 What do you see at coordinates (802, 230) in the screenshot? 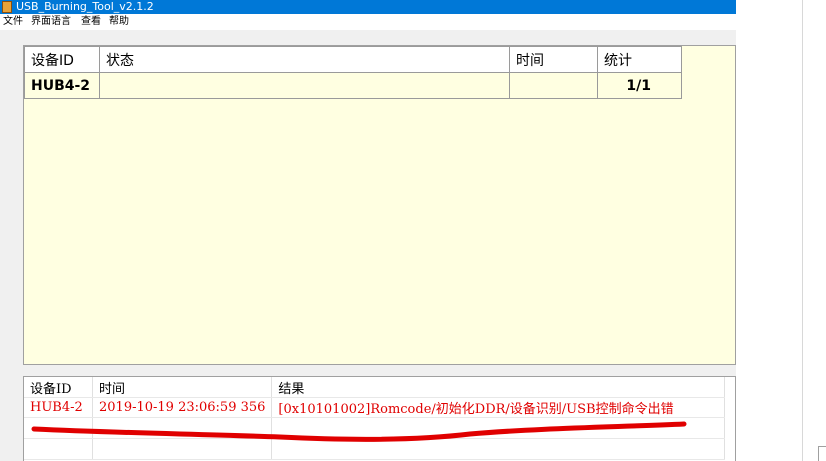
I see `window-right-edge` at bounding box center [802, 230].